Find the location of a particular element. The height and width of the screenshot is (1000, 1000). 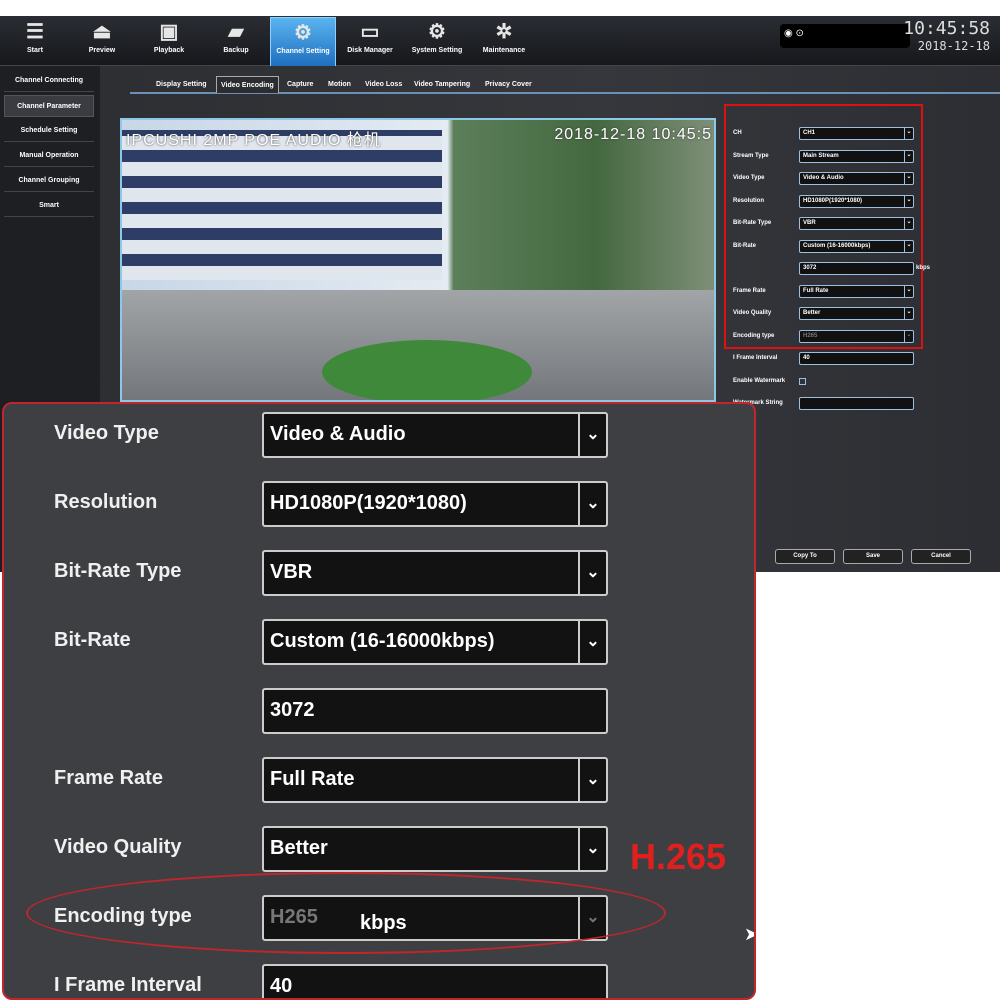

dropdown: Video & Audio ⌄ is located at coordinates (856, 178).